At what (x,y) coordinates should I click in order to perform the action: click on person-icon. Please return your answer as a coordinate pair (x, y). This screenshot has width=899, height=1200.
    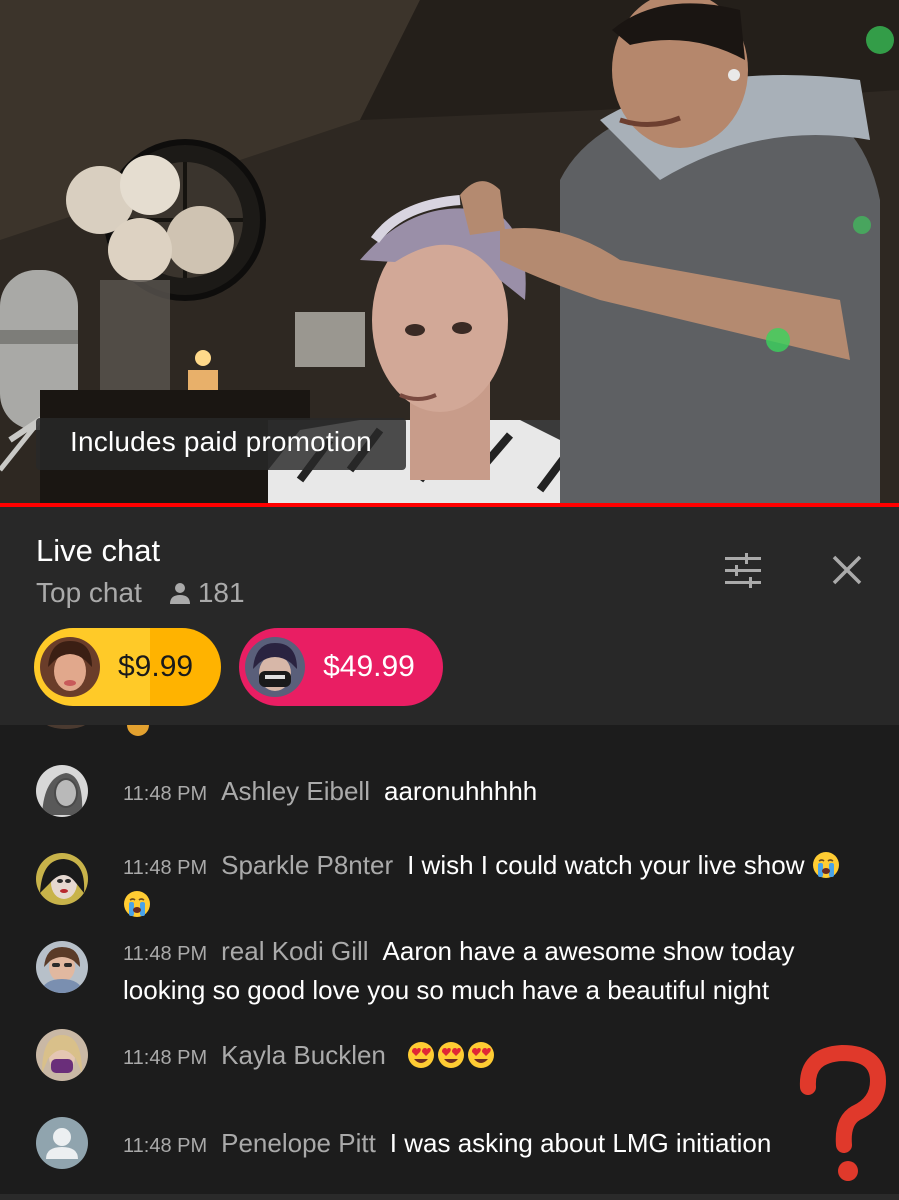
    Looking at the image, I should click on (179, 593).